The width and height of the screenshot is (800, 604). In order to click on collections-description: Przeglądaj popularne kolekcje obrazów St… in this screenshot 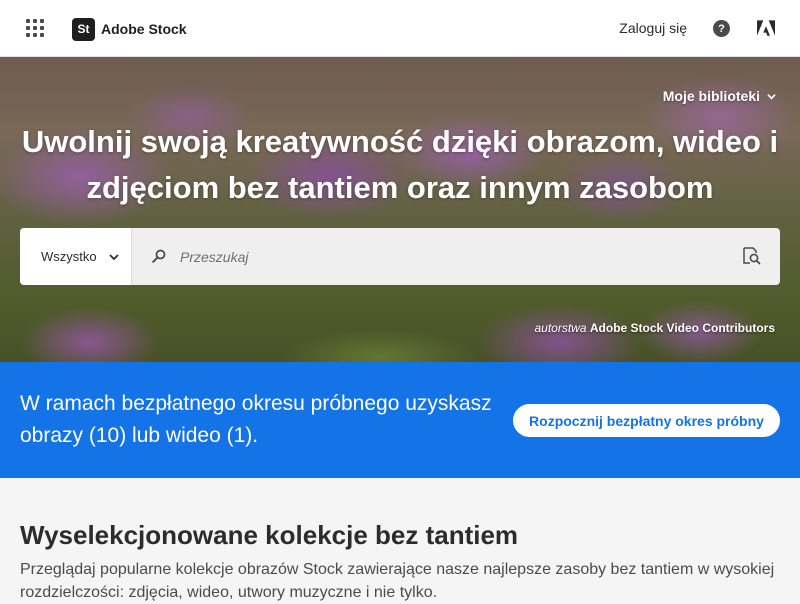, I will do `click(397, 581)`.